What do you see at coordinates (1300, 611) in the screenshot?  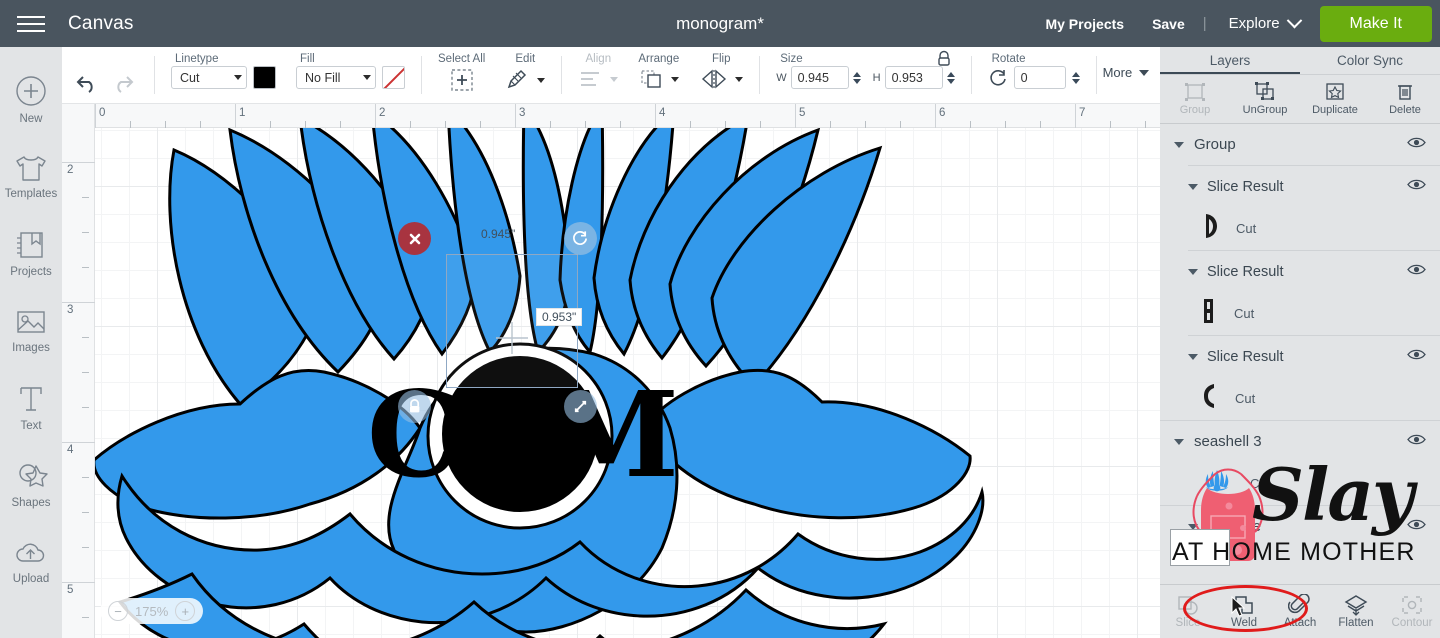 I see `attach-button: Attach` at bounding box center [1300, 611].